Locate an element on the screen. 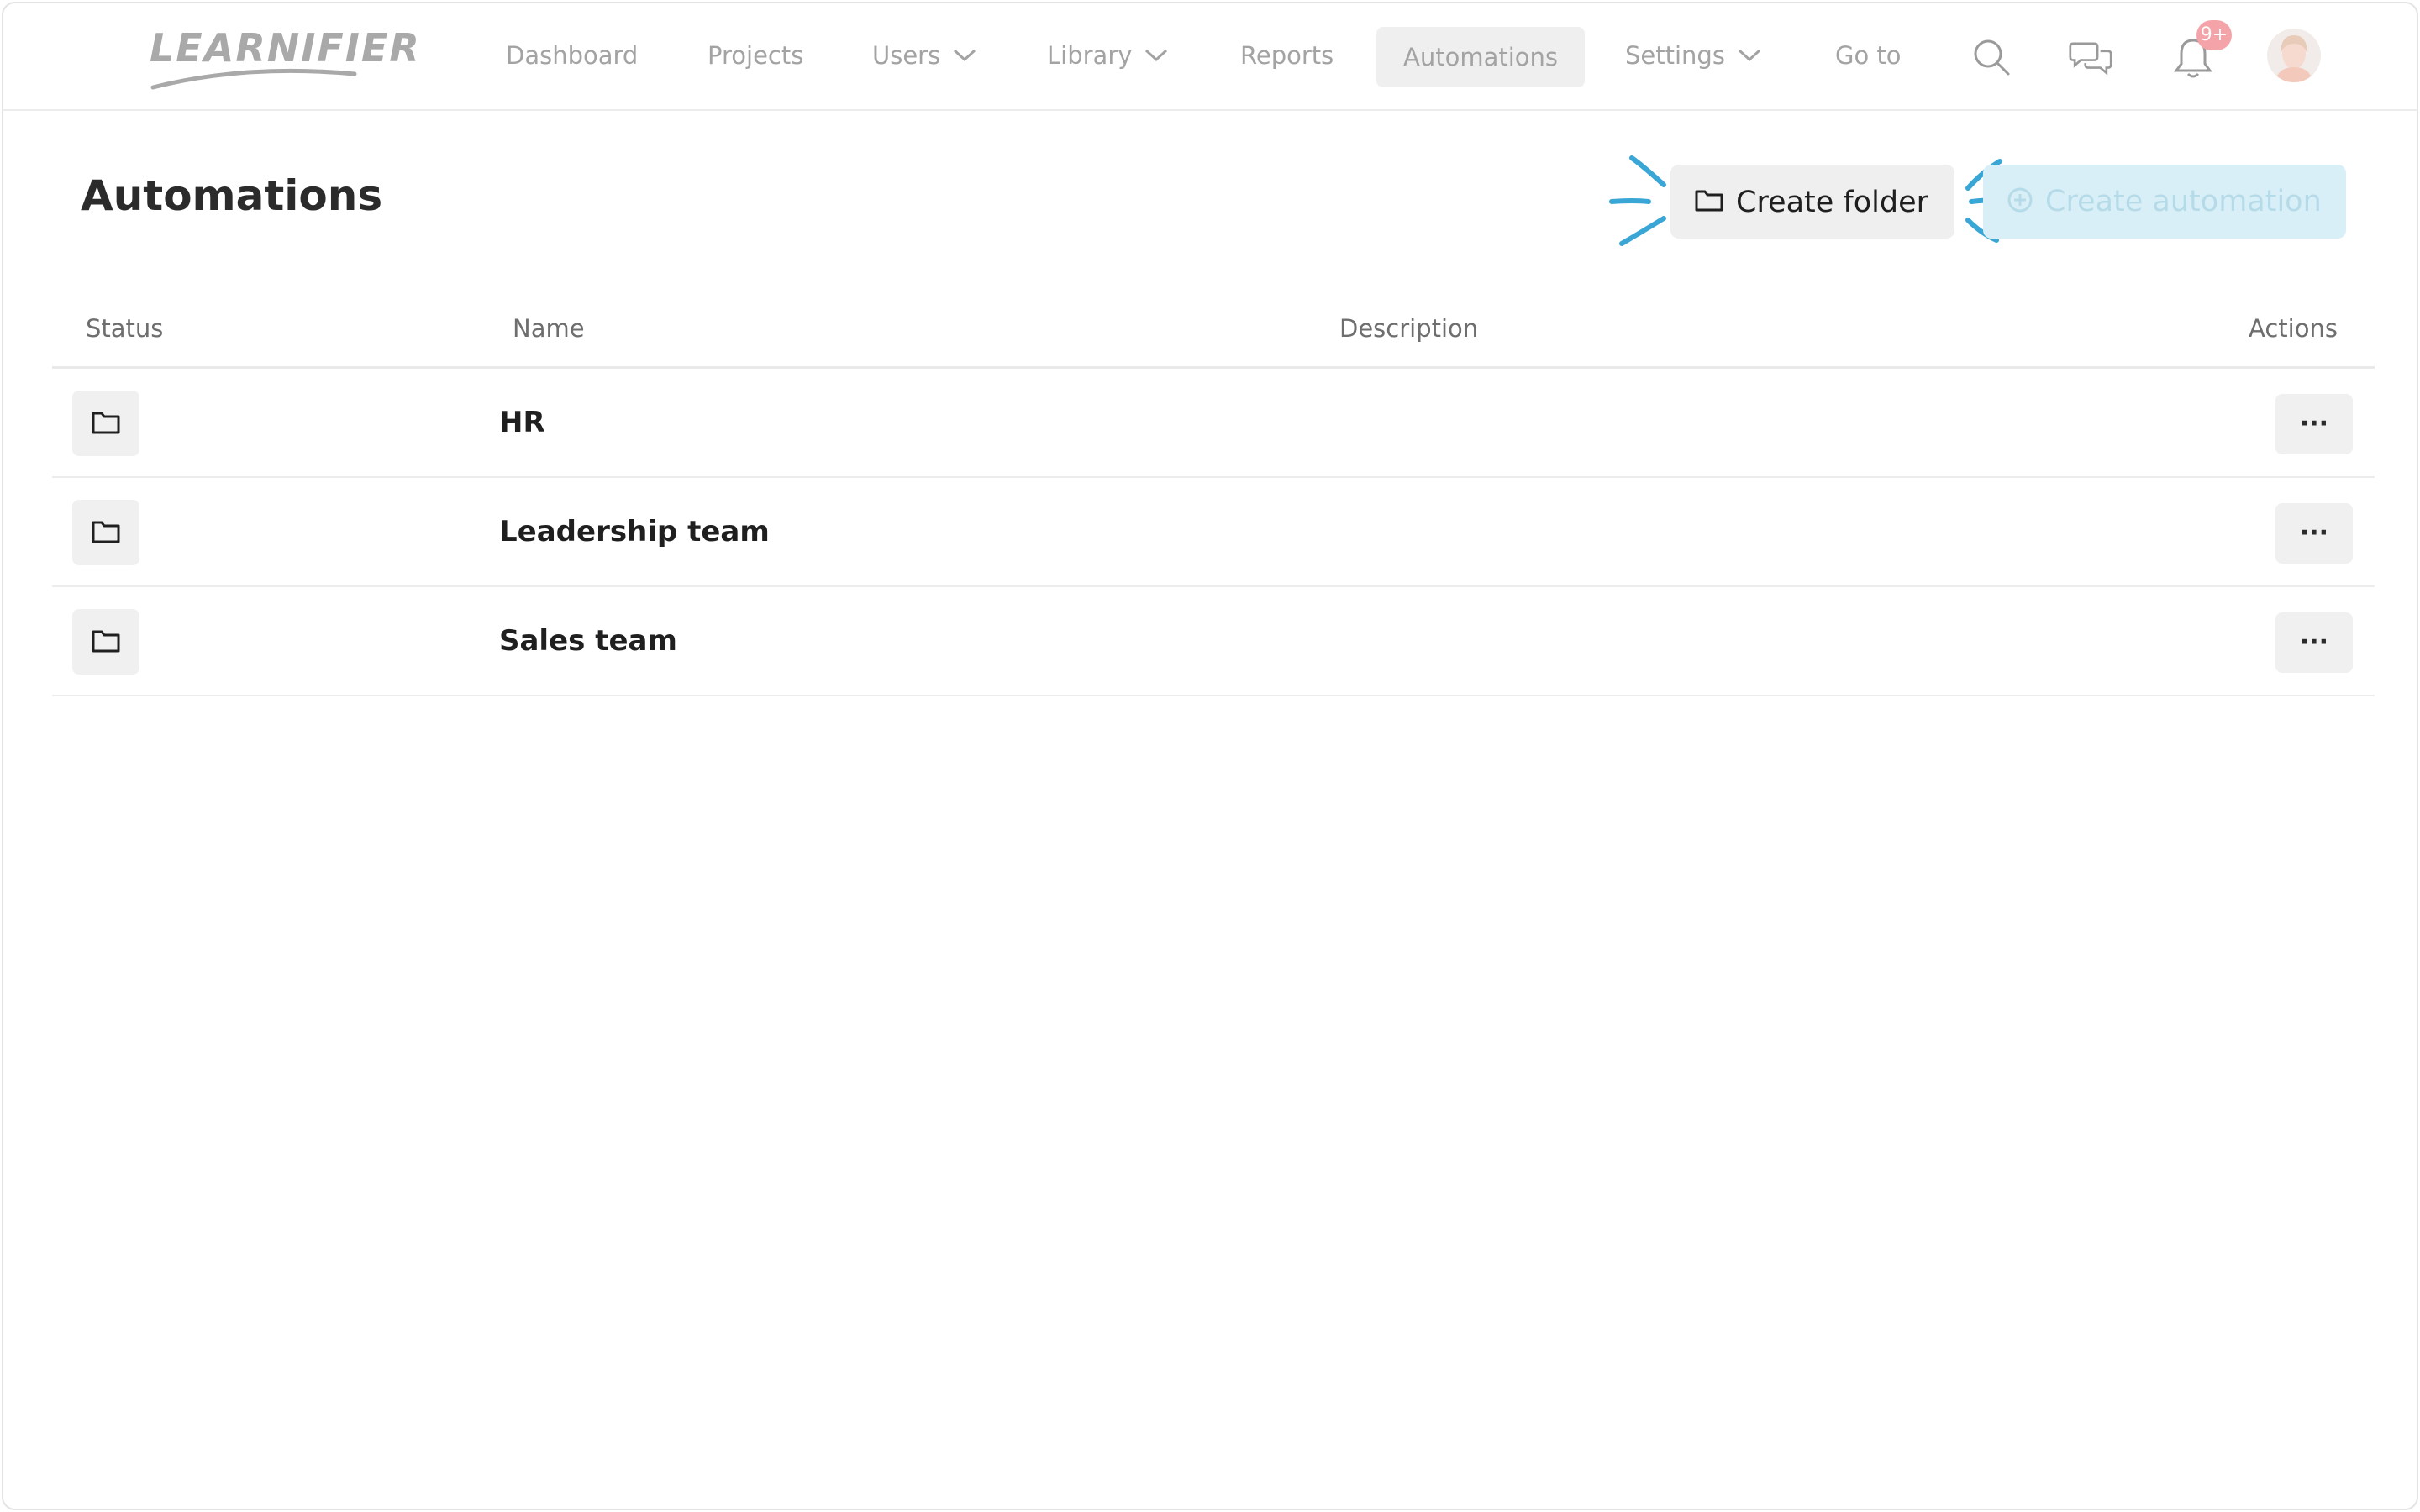  nav-projects-label: Projects is located at coordinates (756, 55).